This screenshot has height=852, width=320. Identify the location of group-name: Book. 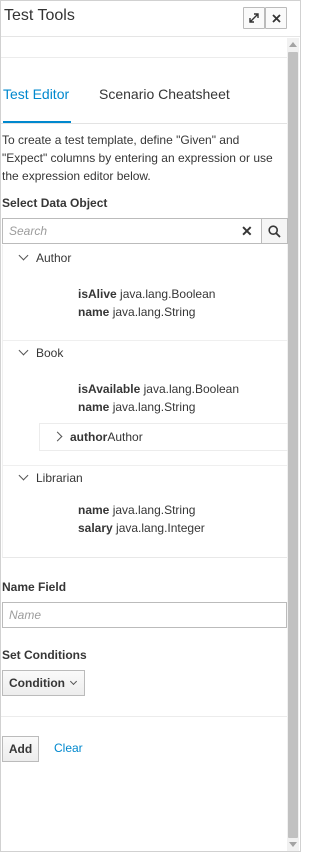
(50, 353).